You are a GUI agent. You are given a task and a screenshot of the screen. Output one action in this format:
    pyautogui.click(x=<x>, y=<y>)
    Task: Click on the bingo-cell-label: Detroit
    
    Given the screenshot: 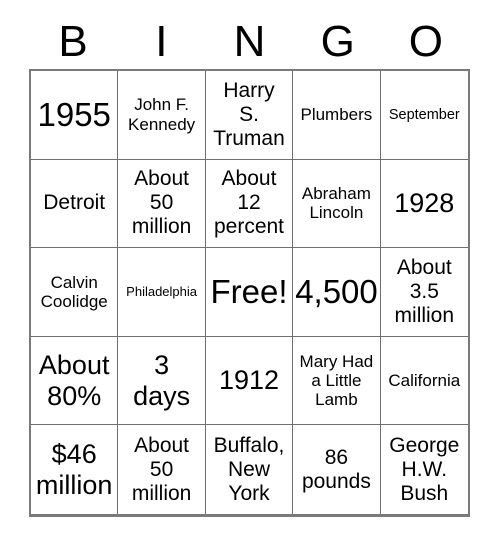 What is the action you would take?
    pyautogui.click(x=74, y=203)
    